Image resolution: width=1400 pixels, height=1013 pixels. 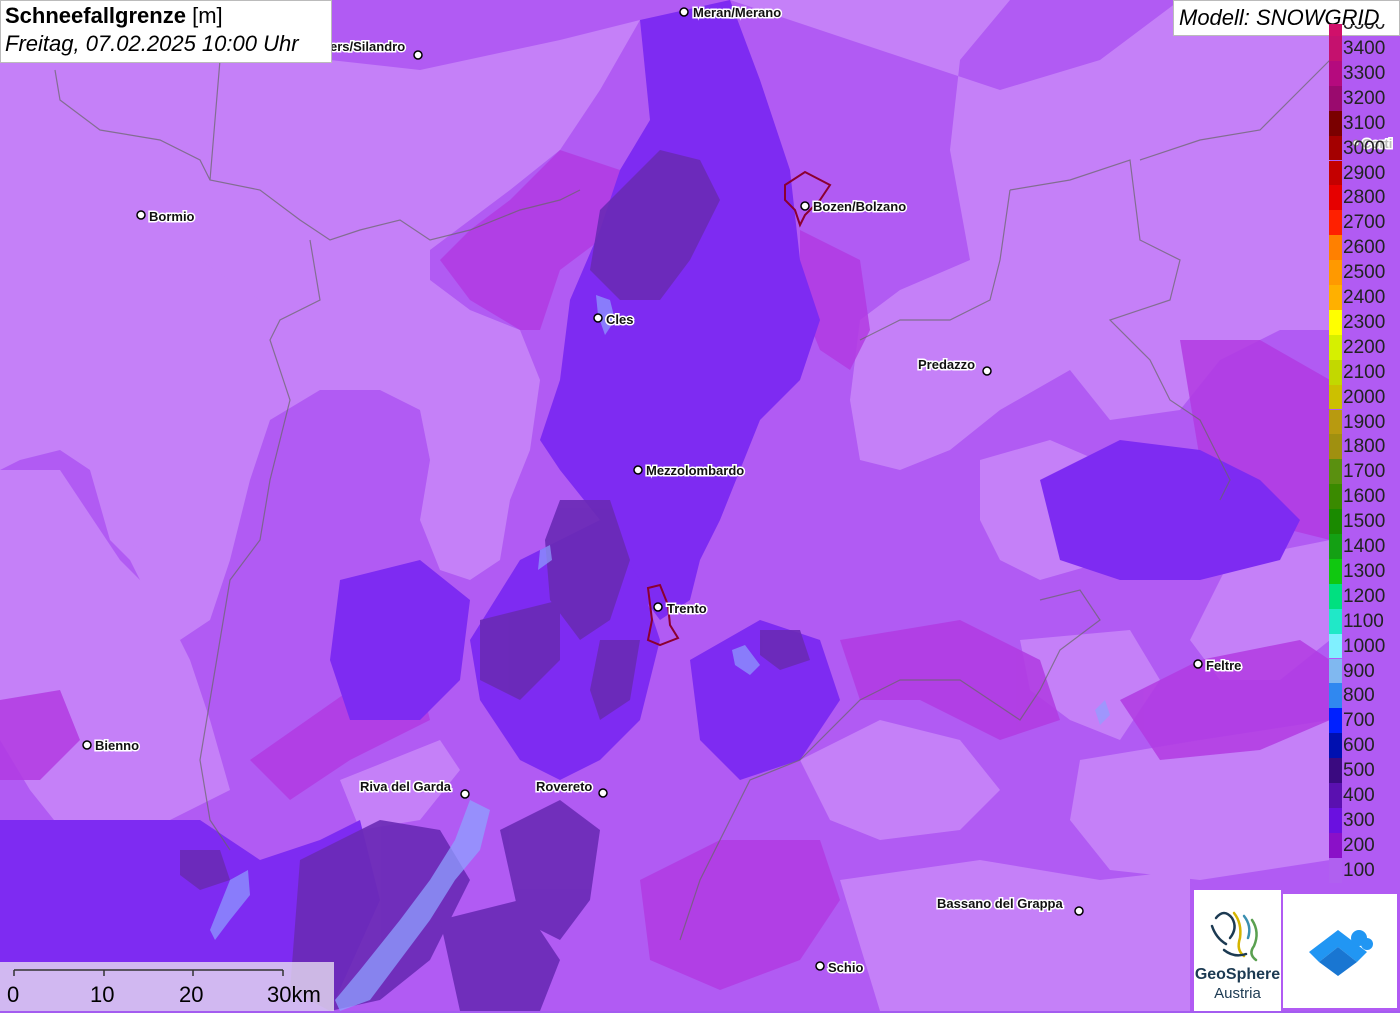 I want to click on svg-text: Bozen/Bolzano, so click(x=859, y=206).